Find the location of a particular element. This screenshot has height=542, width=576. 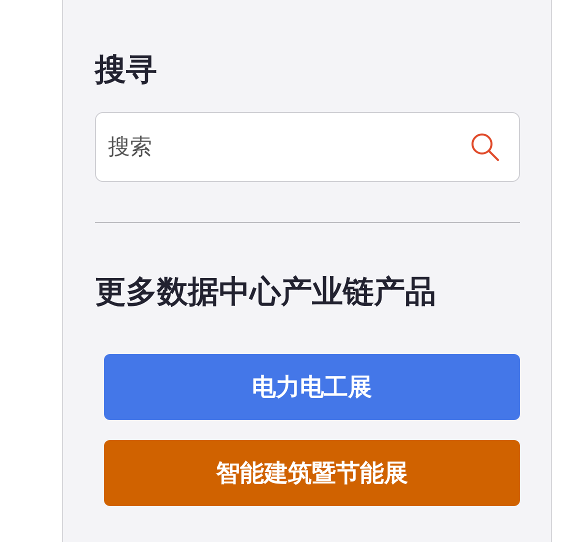

search-icon is located at coordinates (485, 147).